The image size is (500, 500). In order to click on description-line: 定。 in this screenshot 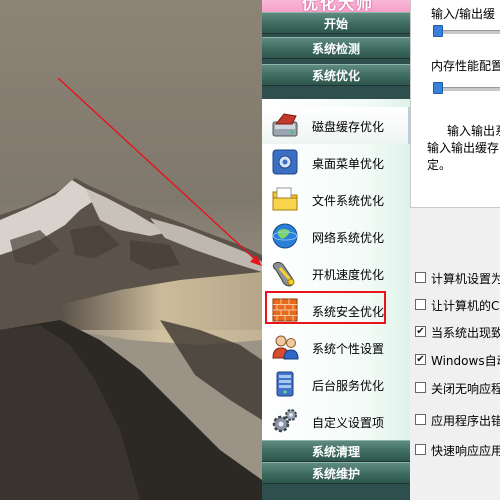, I will do `click(439, 165)`.